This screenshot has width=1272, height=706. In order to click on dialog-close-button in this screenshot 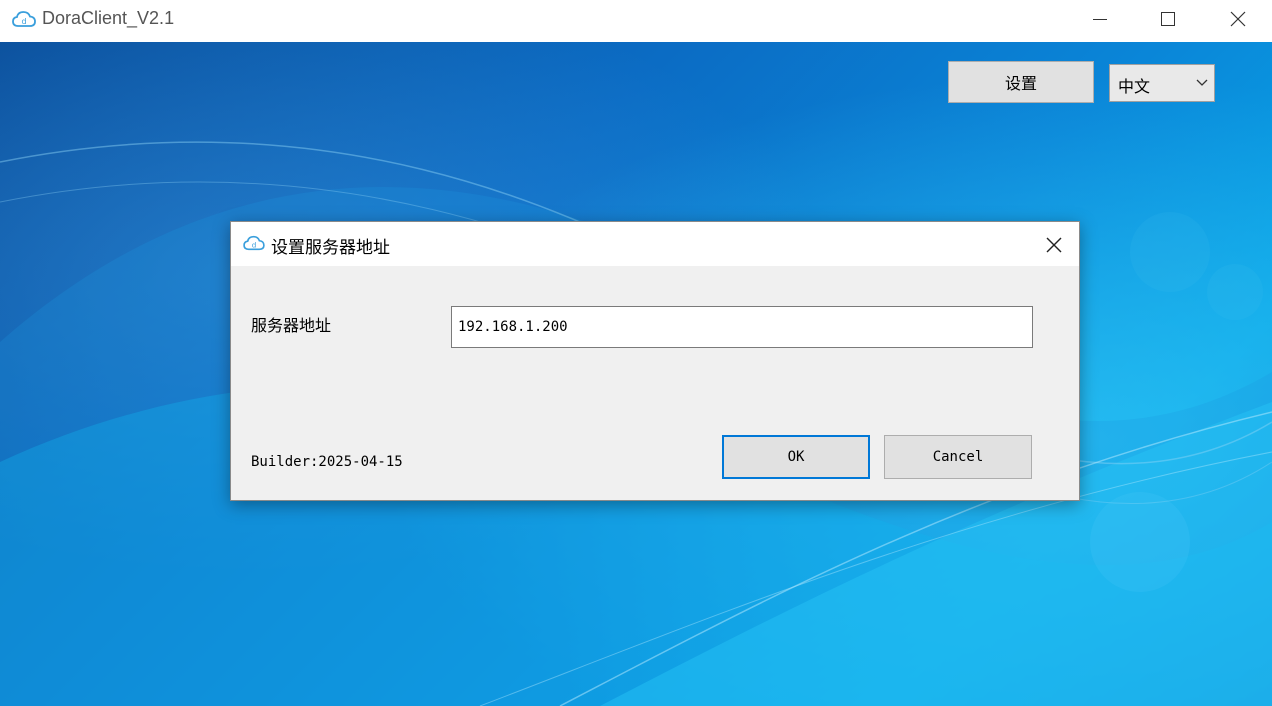, I will do `click(1054, 244)`.